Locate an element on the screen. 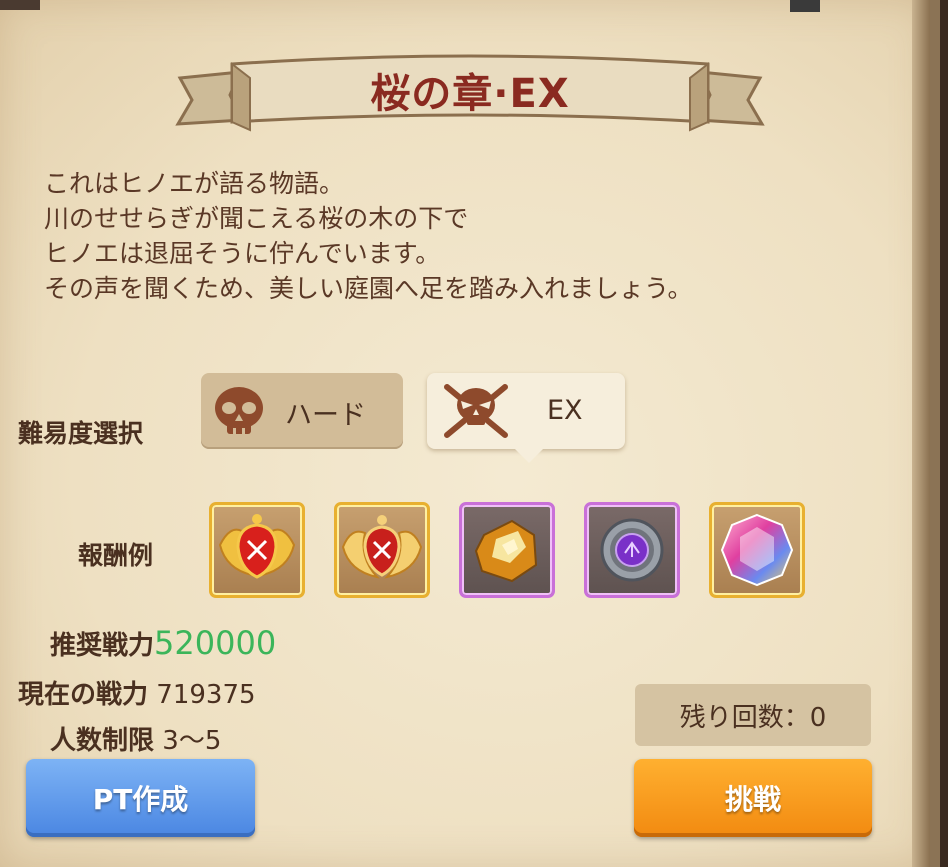 This screenshot has height=867, width=948. challenge-button: 挑戦 is located at coordinates (753, 798).